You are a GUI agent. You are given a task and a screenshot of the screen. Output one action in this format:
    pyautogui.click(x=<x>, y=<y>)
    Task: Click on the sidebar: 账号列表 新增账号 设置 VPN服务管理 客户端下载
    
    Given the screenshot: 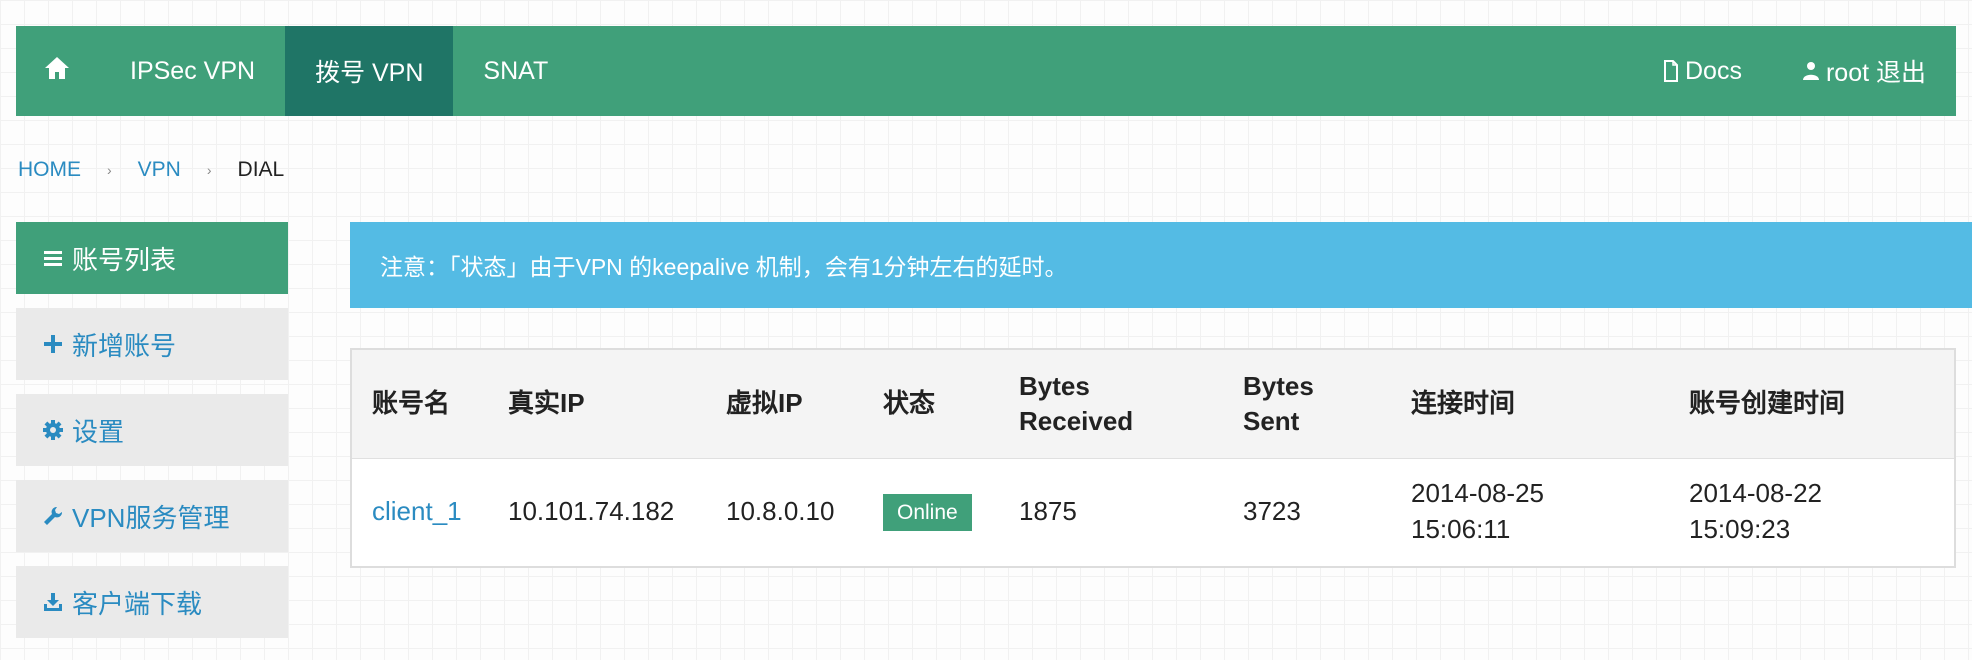 What is the action you would take?
    pyautogui.click(x=152, y=437)
    